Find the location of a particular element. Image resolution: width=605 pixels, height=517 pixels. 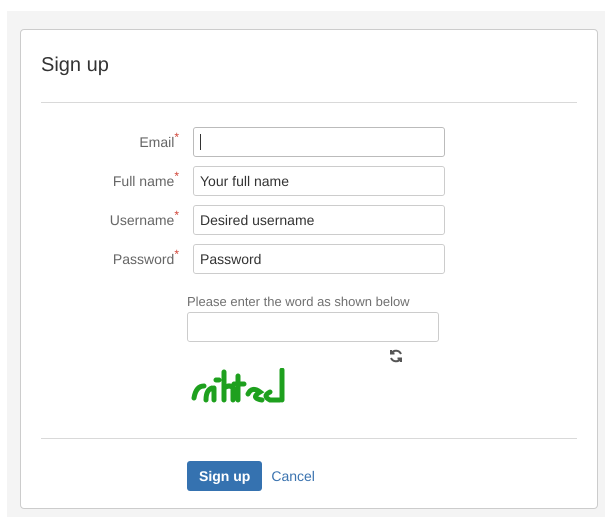

field-label: Email is located at coordinates (156, 142).